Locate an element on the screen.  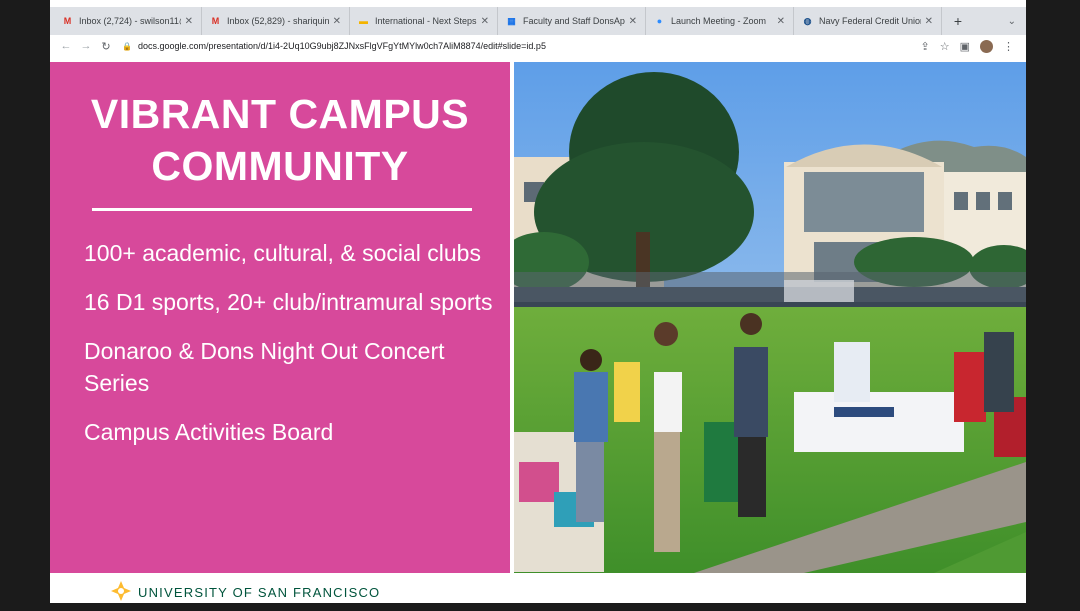
slide-title: VIBRANT CAMPUS COMMUNITY is located at coordinates (280, 140).